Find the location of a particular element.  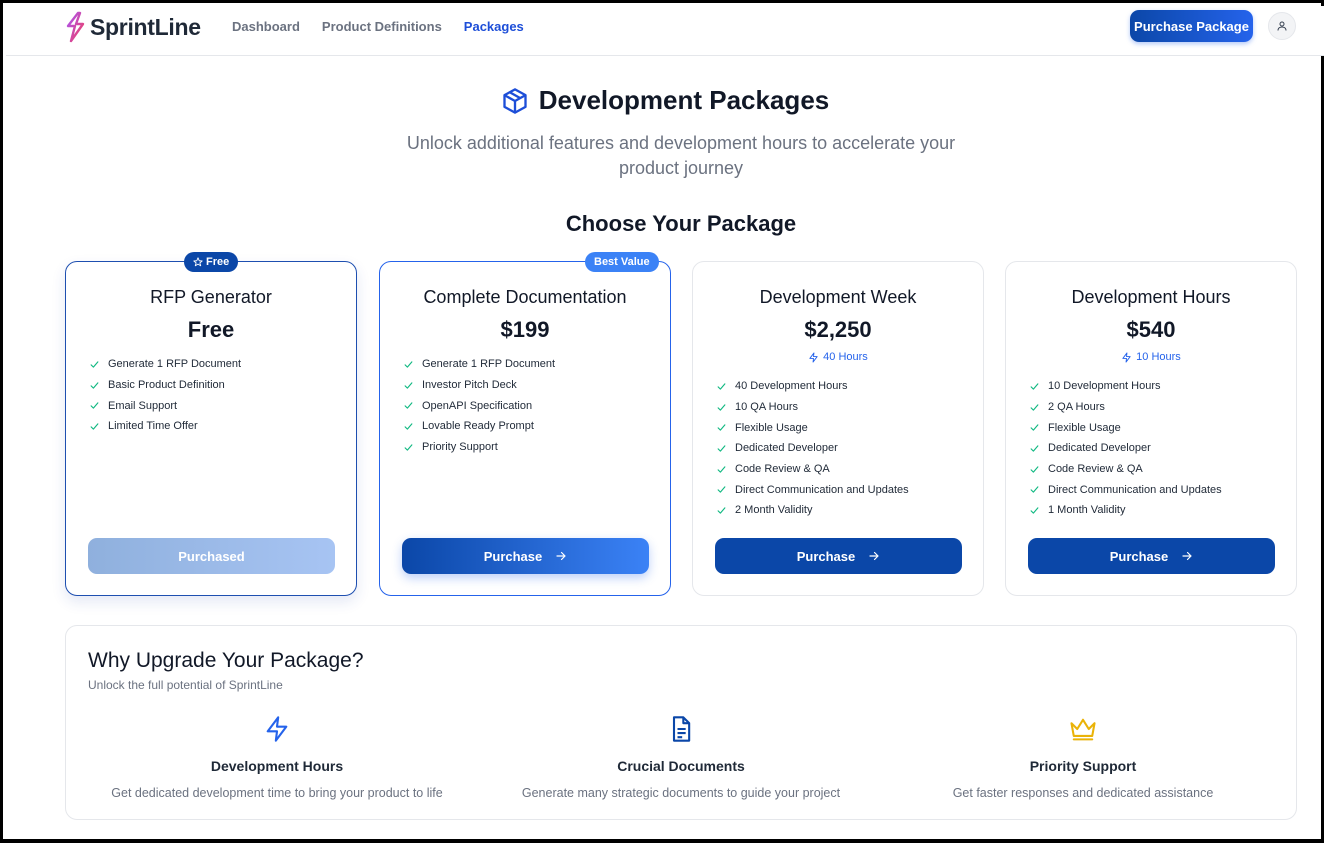

badge-label: Best Value is located at coordinates (622, 262).